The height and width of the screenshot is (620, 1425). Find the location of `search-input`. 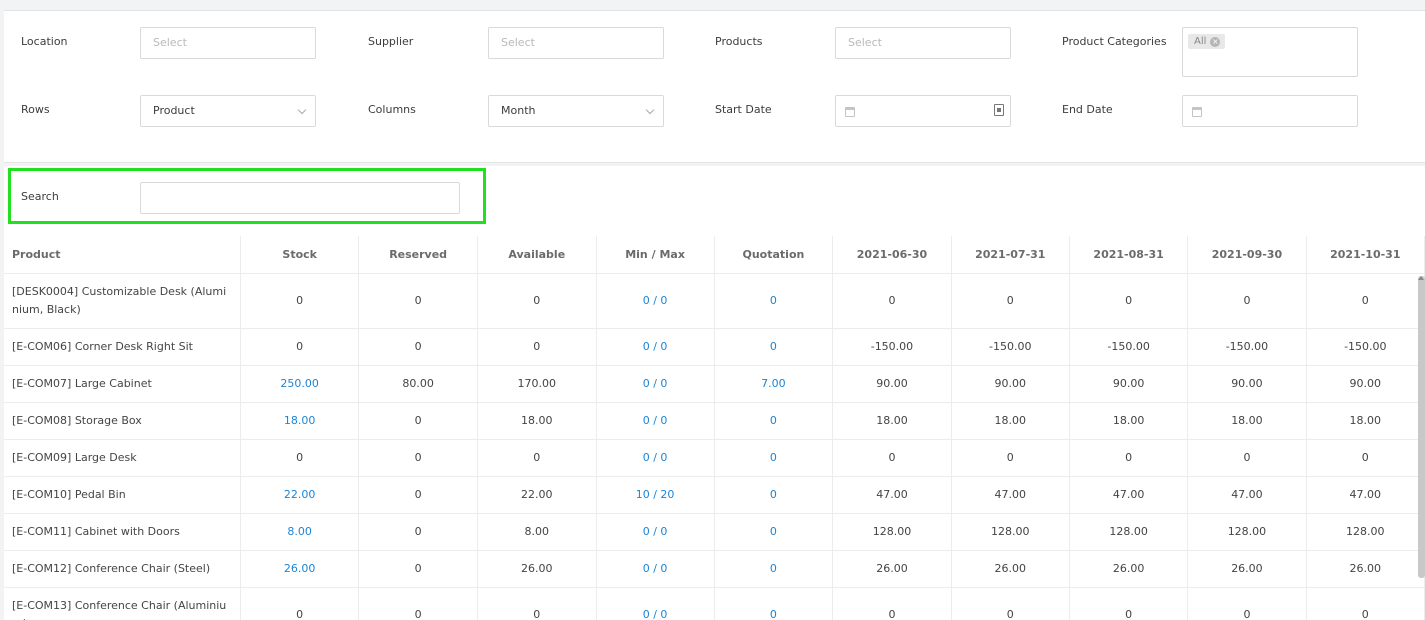

search-input is located at coordinates (300, 198).